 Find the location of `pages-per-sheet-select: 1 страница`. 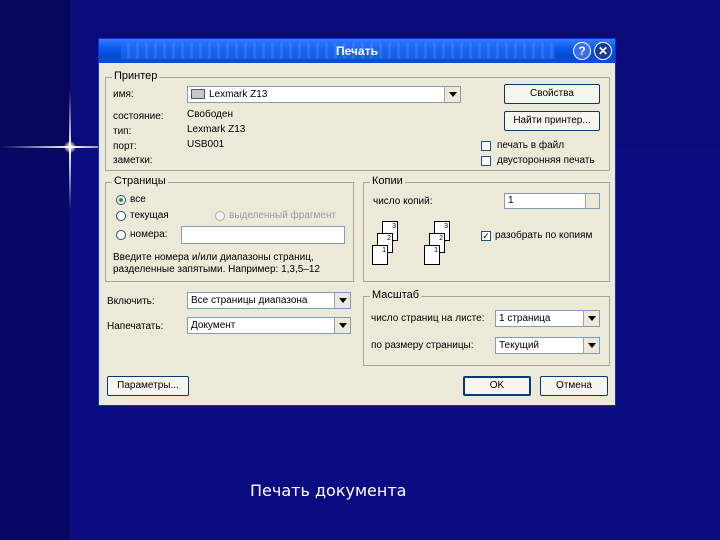

pages-per-sheet-select: 1 страница is located at coordinates (547, 318).